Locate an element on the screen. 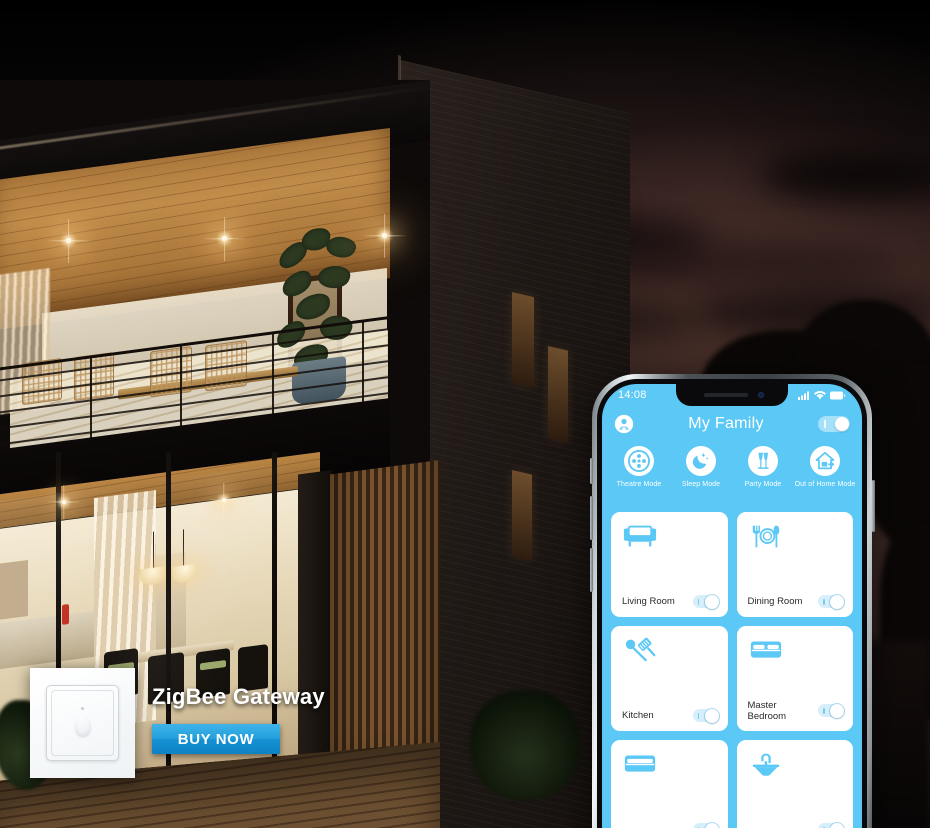 This screenshot has height=828, width=930. app-title: My Family is located at coordinates (726, 423).